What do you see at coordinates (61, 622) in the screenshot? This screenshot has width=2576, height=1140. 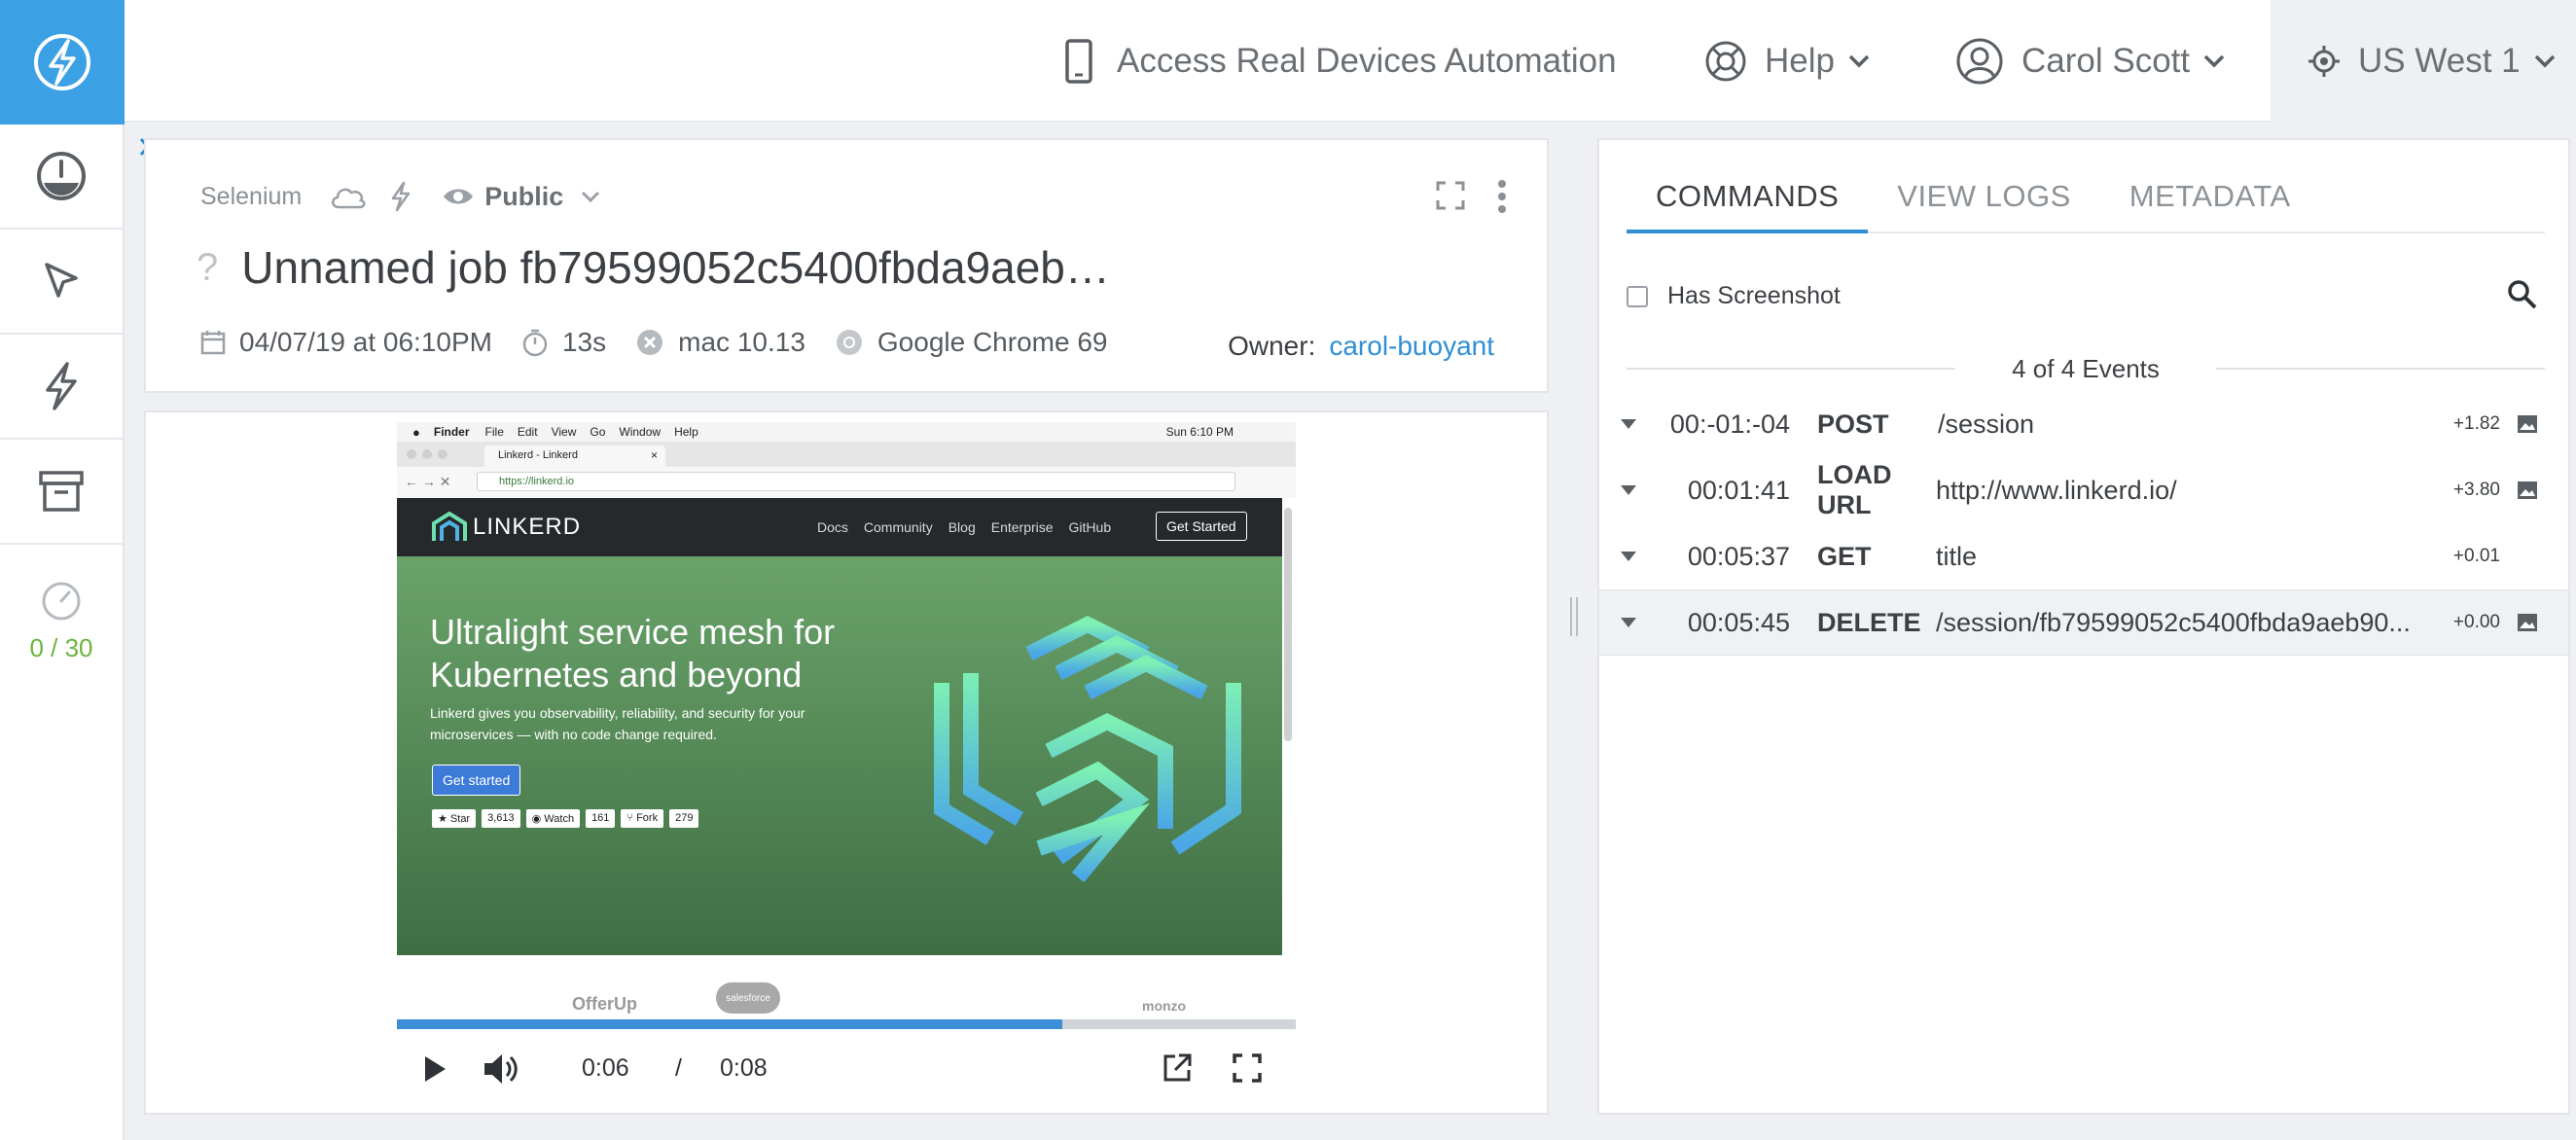 I see `concurrency-meter: 0 / 30` at bounding box center [61, 622].